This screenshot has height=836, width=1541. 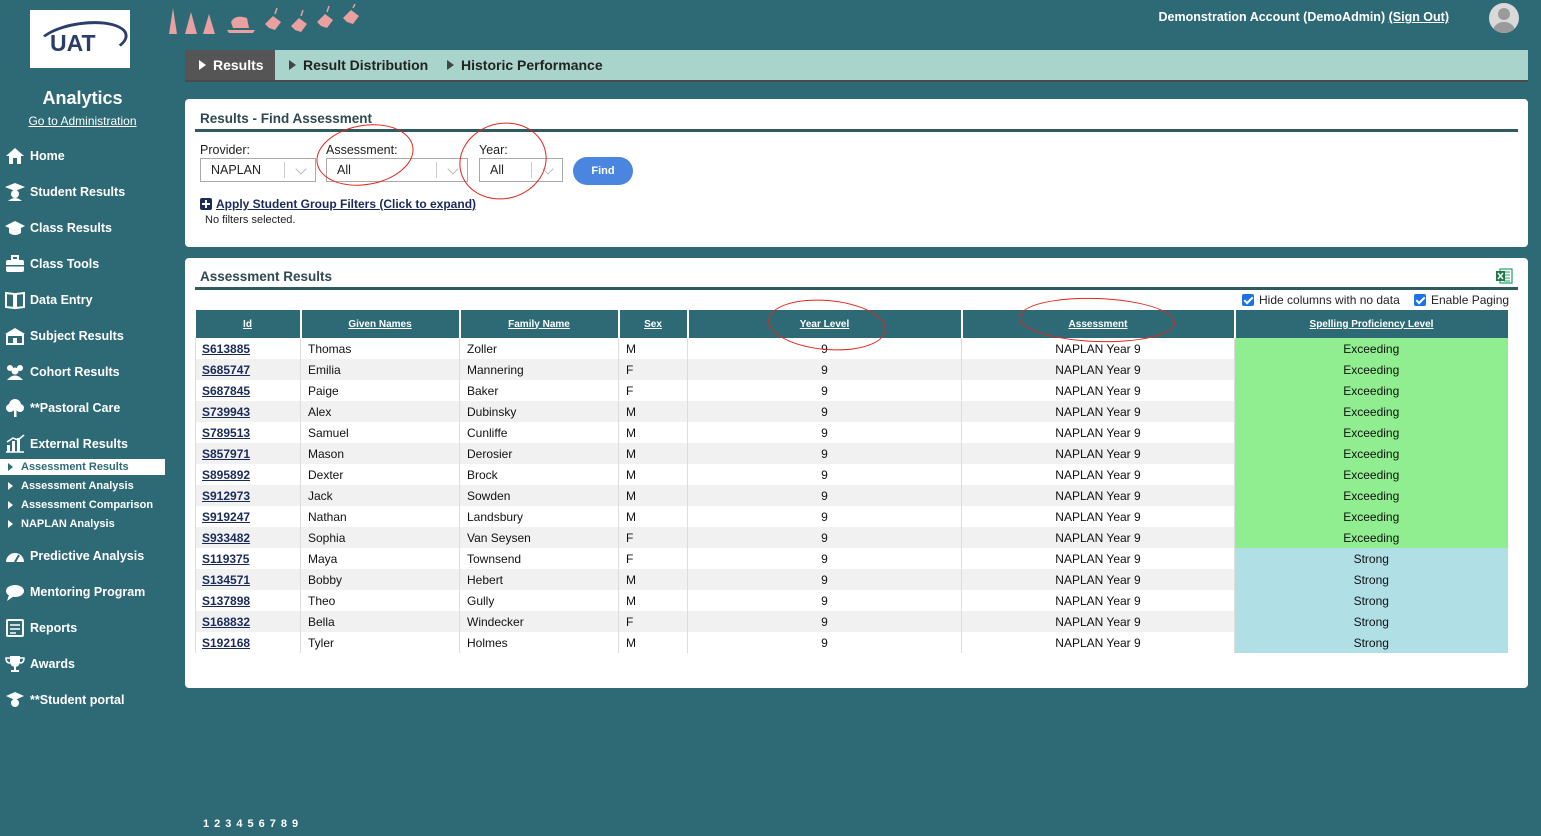 I want to click on given-name-cell: Alex, so click(x=380, y=411).